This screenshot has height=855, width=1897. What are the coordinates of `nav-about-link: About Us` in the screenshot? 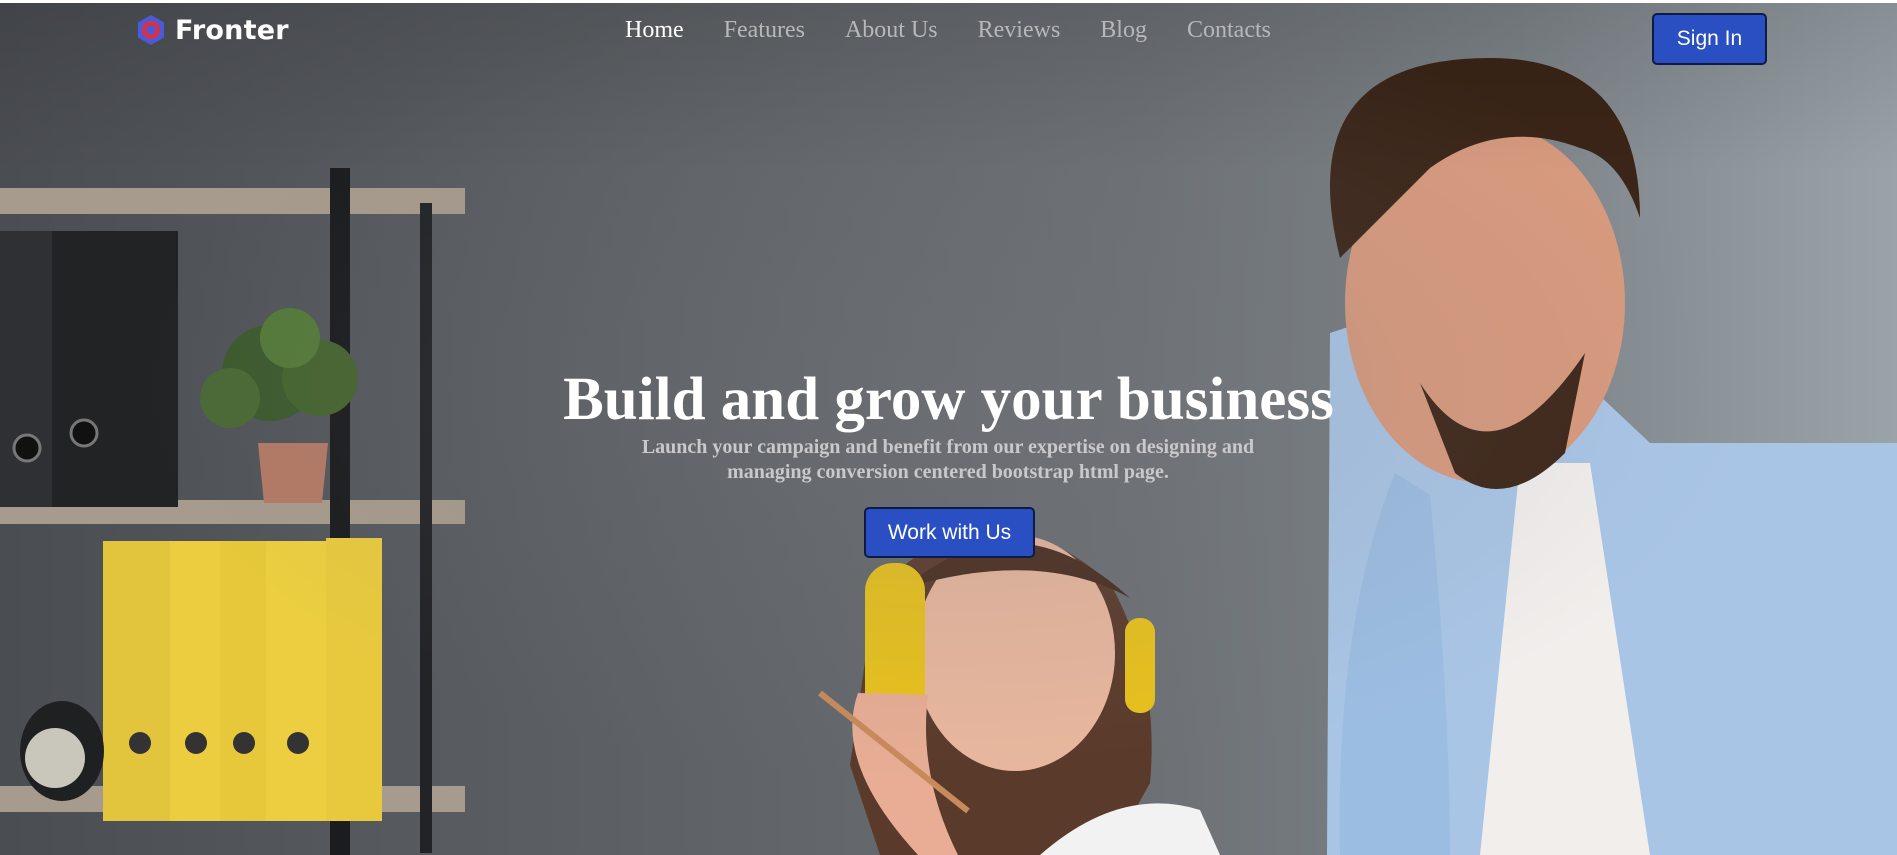 It's located at (891, 30).